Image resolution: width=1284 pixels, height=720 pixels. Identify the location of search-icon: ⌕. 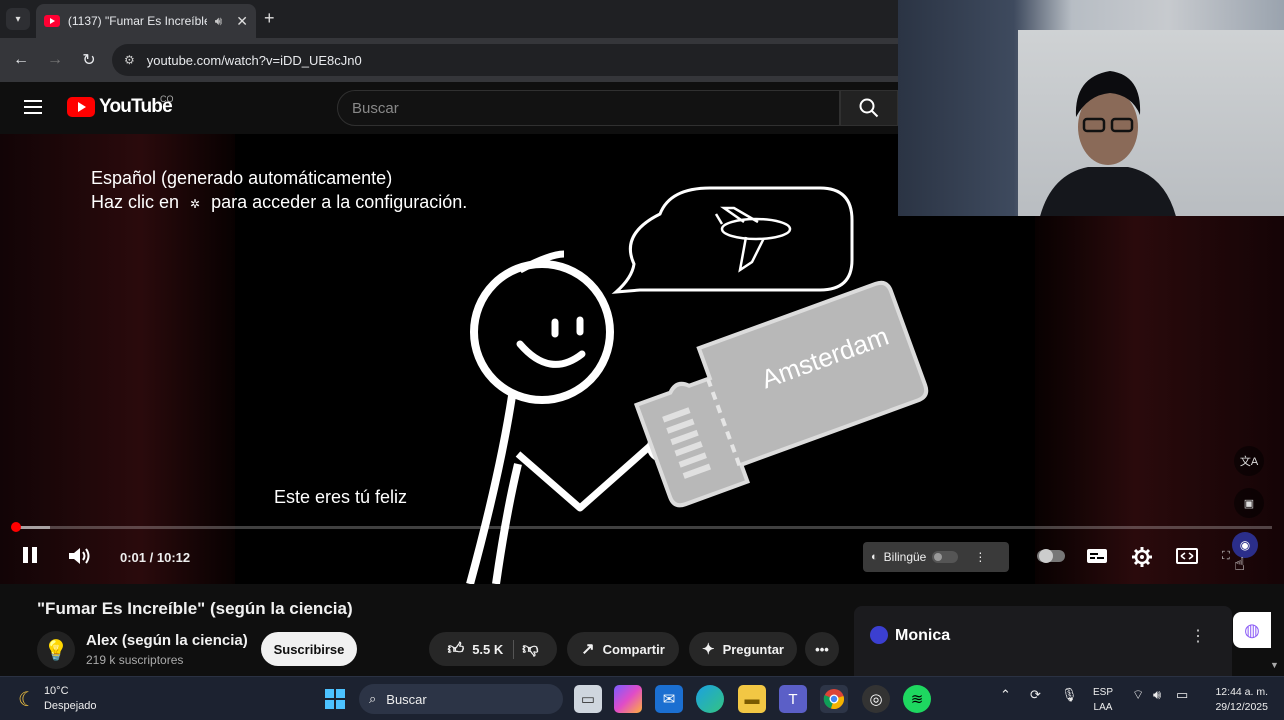
(373, 698).